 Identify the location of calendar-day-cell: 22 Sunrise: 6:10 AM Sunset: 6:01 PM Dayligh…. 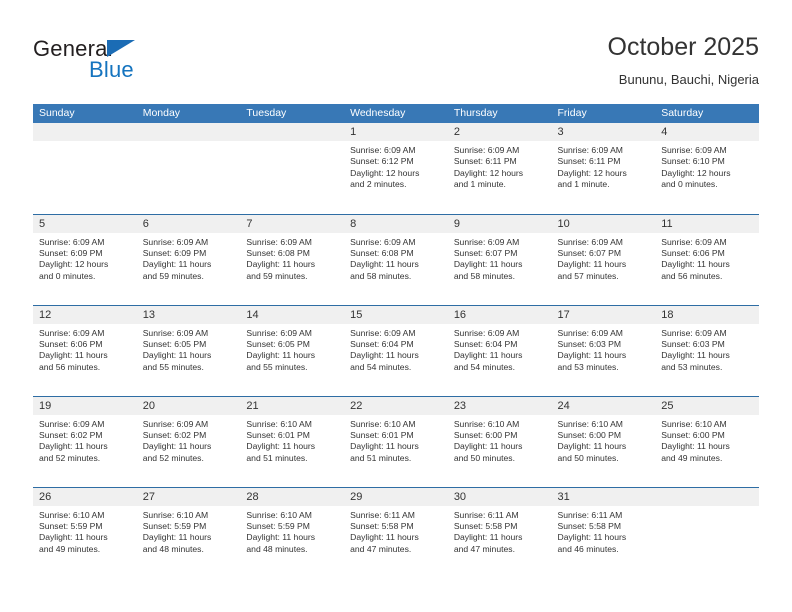
(396, 441).